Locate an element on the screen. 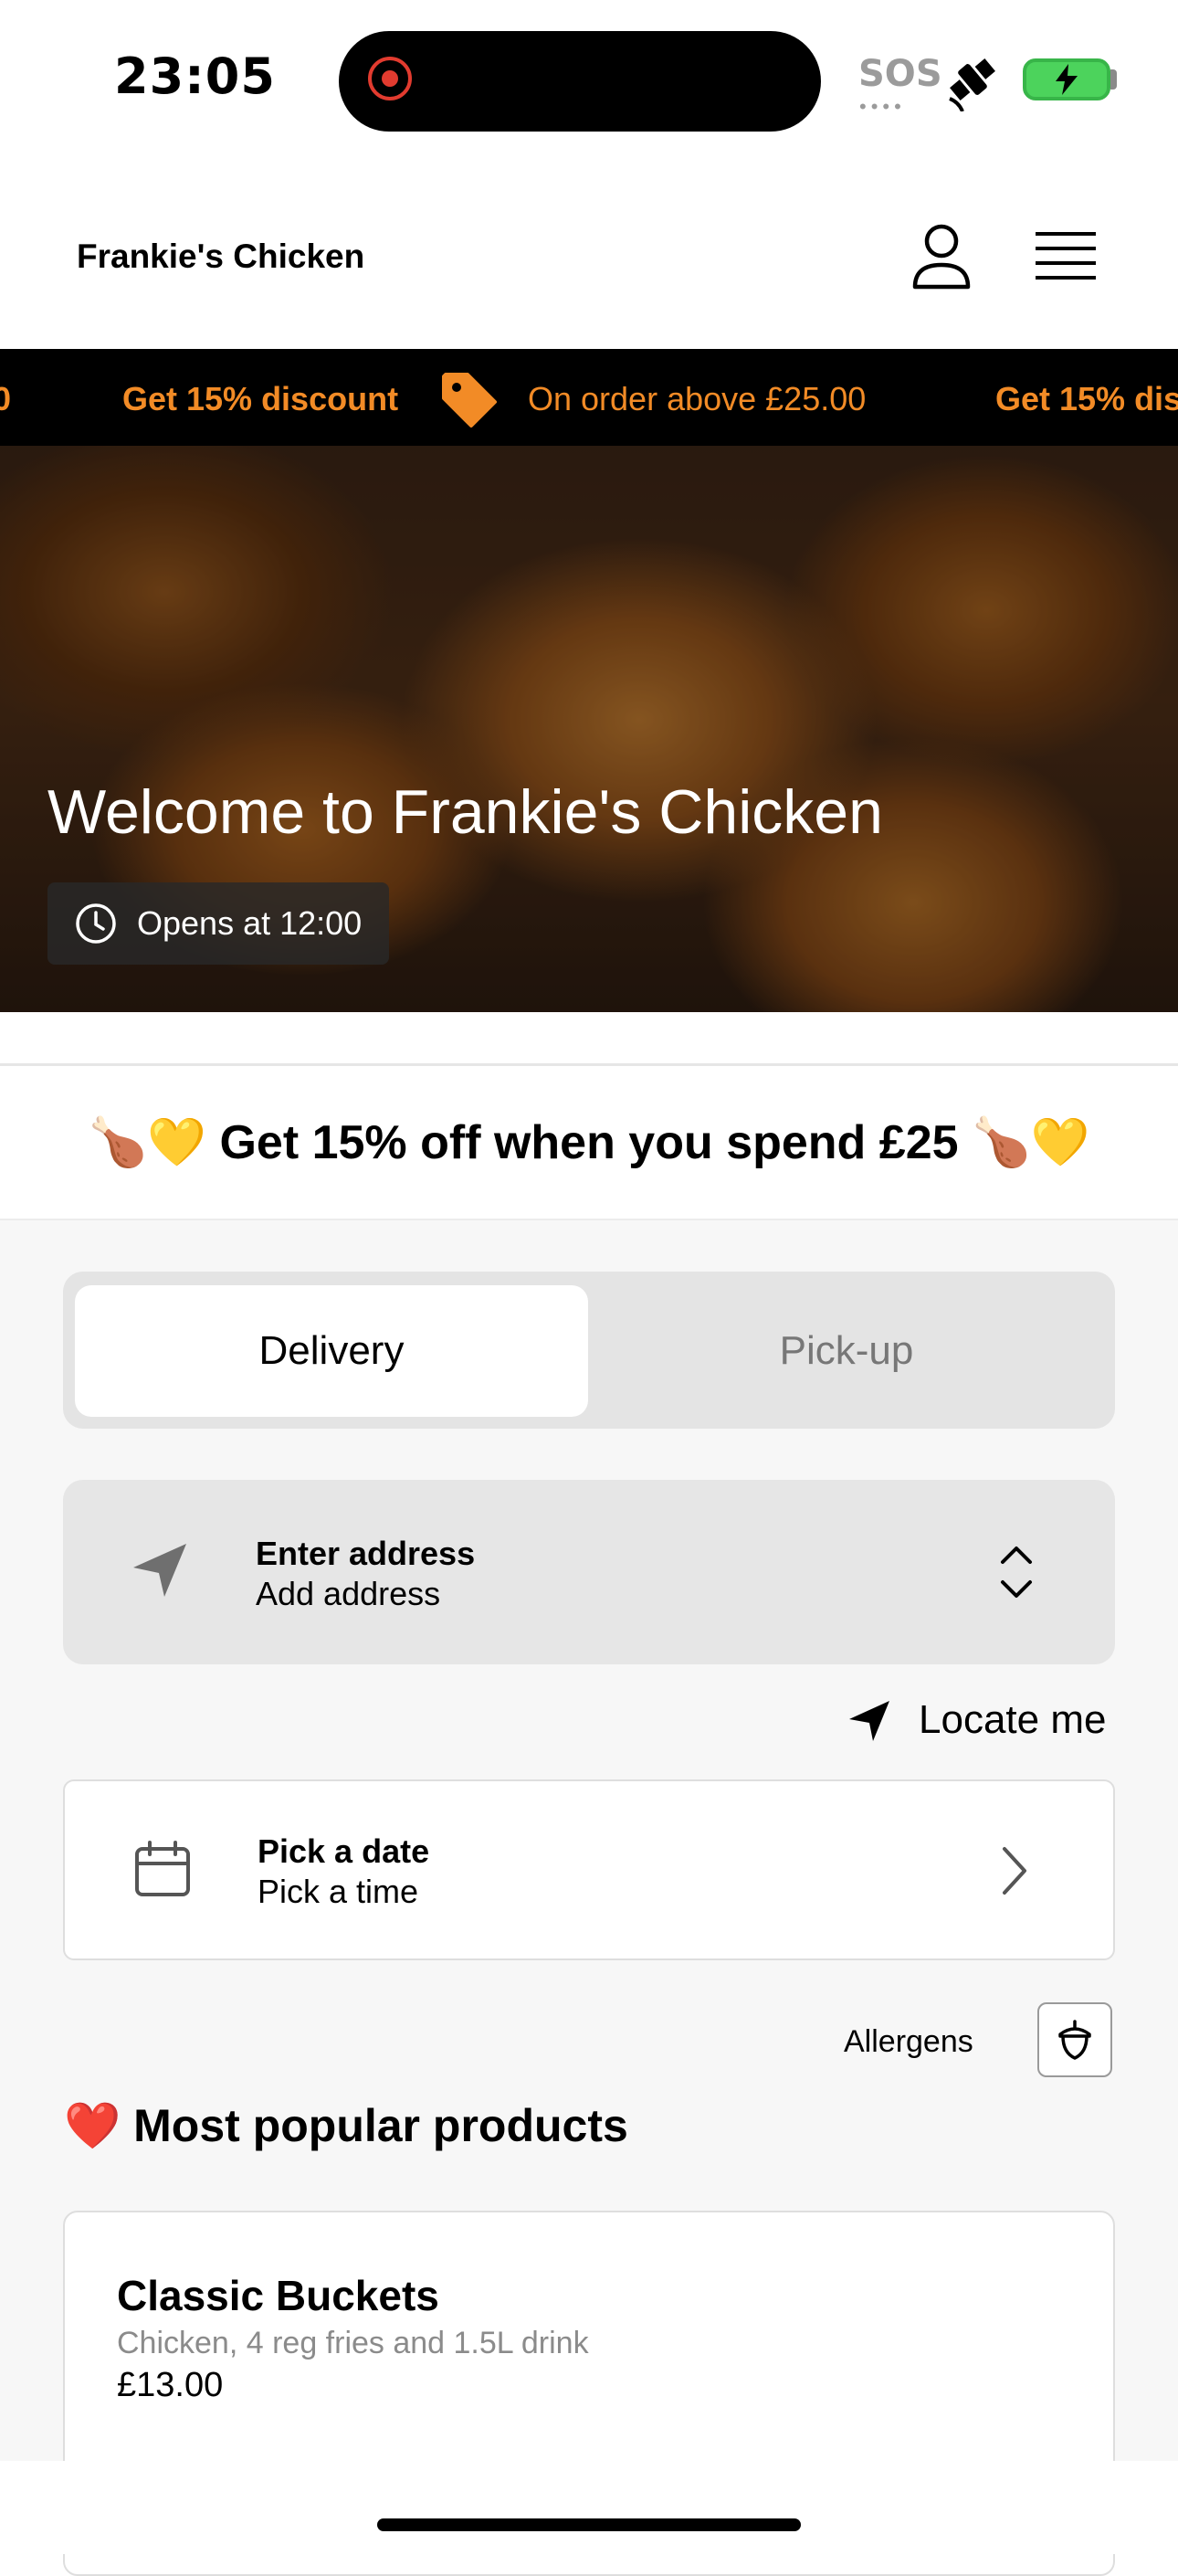 This screenshot has height=2576, width=1178. recording-icon is located at coordinates (390, 78).